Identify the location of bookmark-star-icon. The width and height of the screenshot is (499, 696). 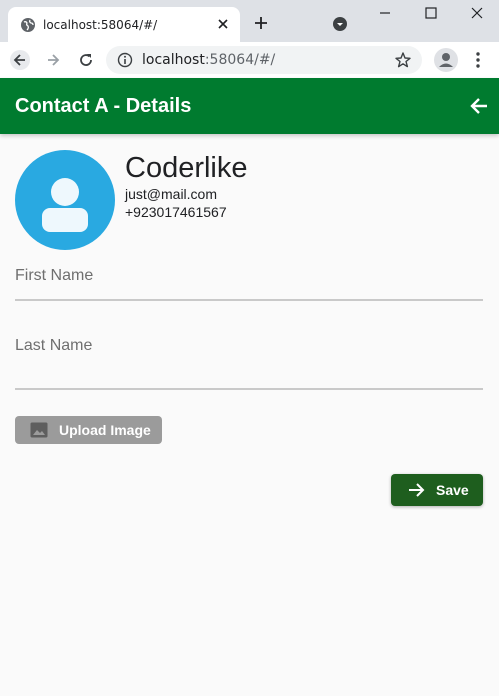
(403, 60).